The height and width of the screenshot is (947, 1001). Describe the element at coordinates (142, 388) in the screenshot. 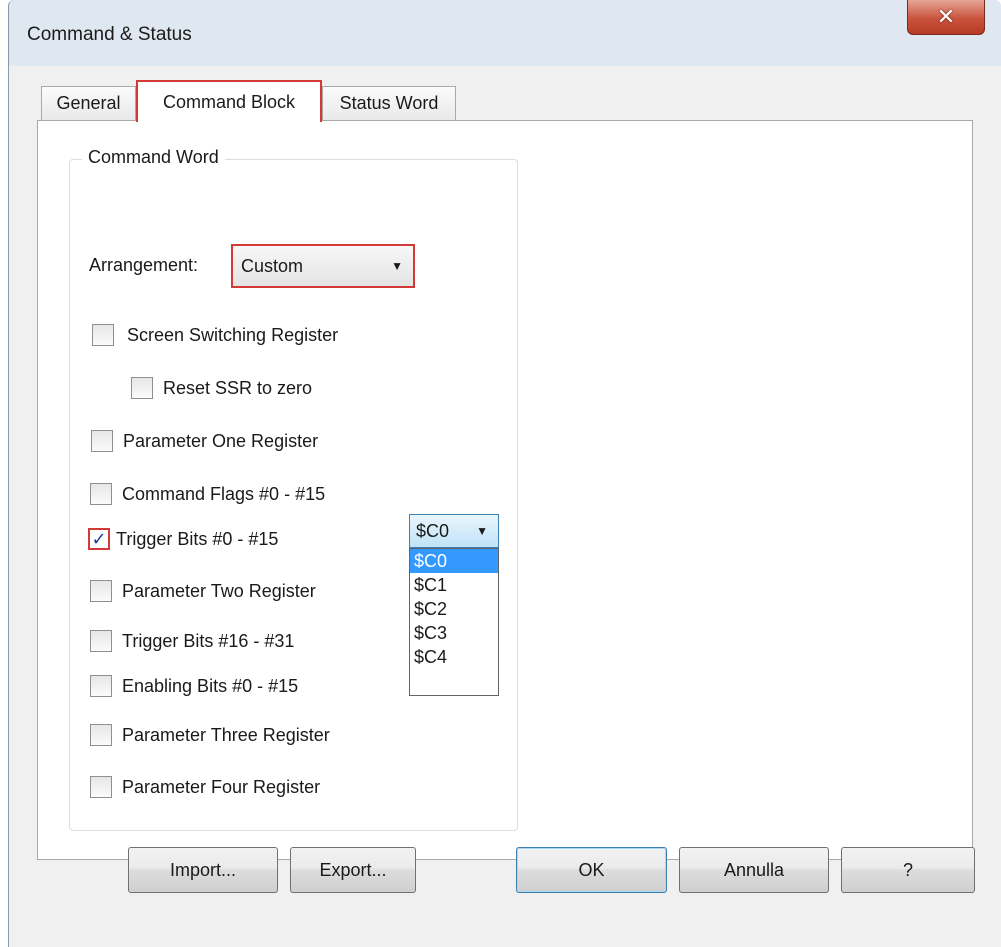

I see `checkbox-reset-ssr` at that location.